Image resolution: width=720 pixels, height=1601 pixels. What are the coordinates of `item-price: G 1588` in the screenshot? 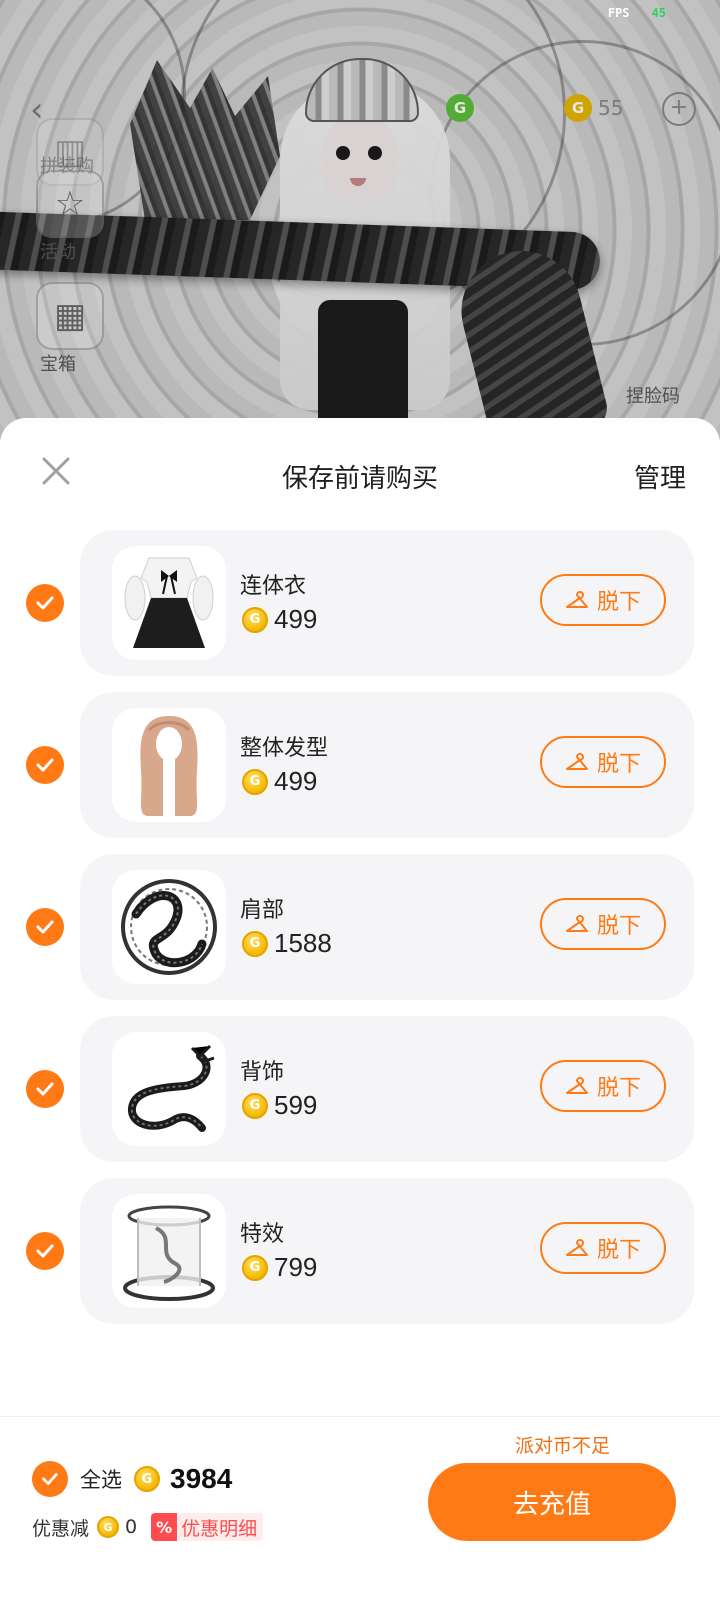 It's located at (287, 943).